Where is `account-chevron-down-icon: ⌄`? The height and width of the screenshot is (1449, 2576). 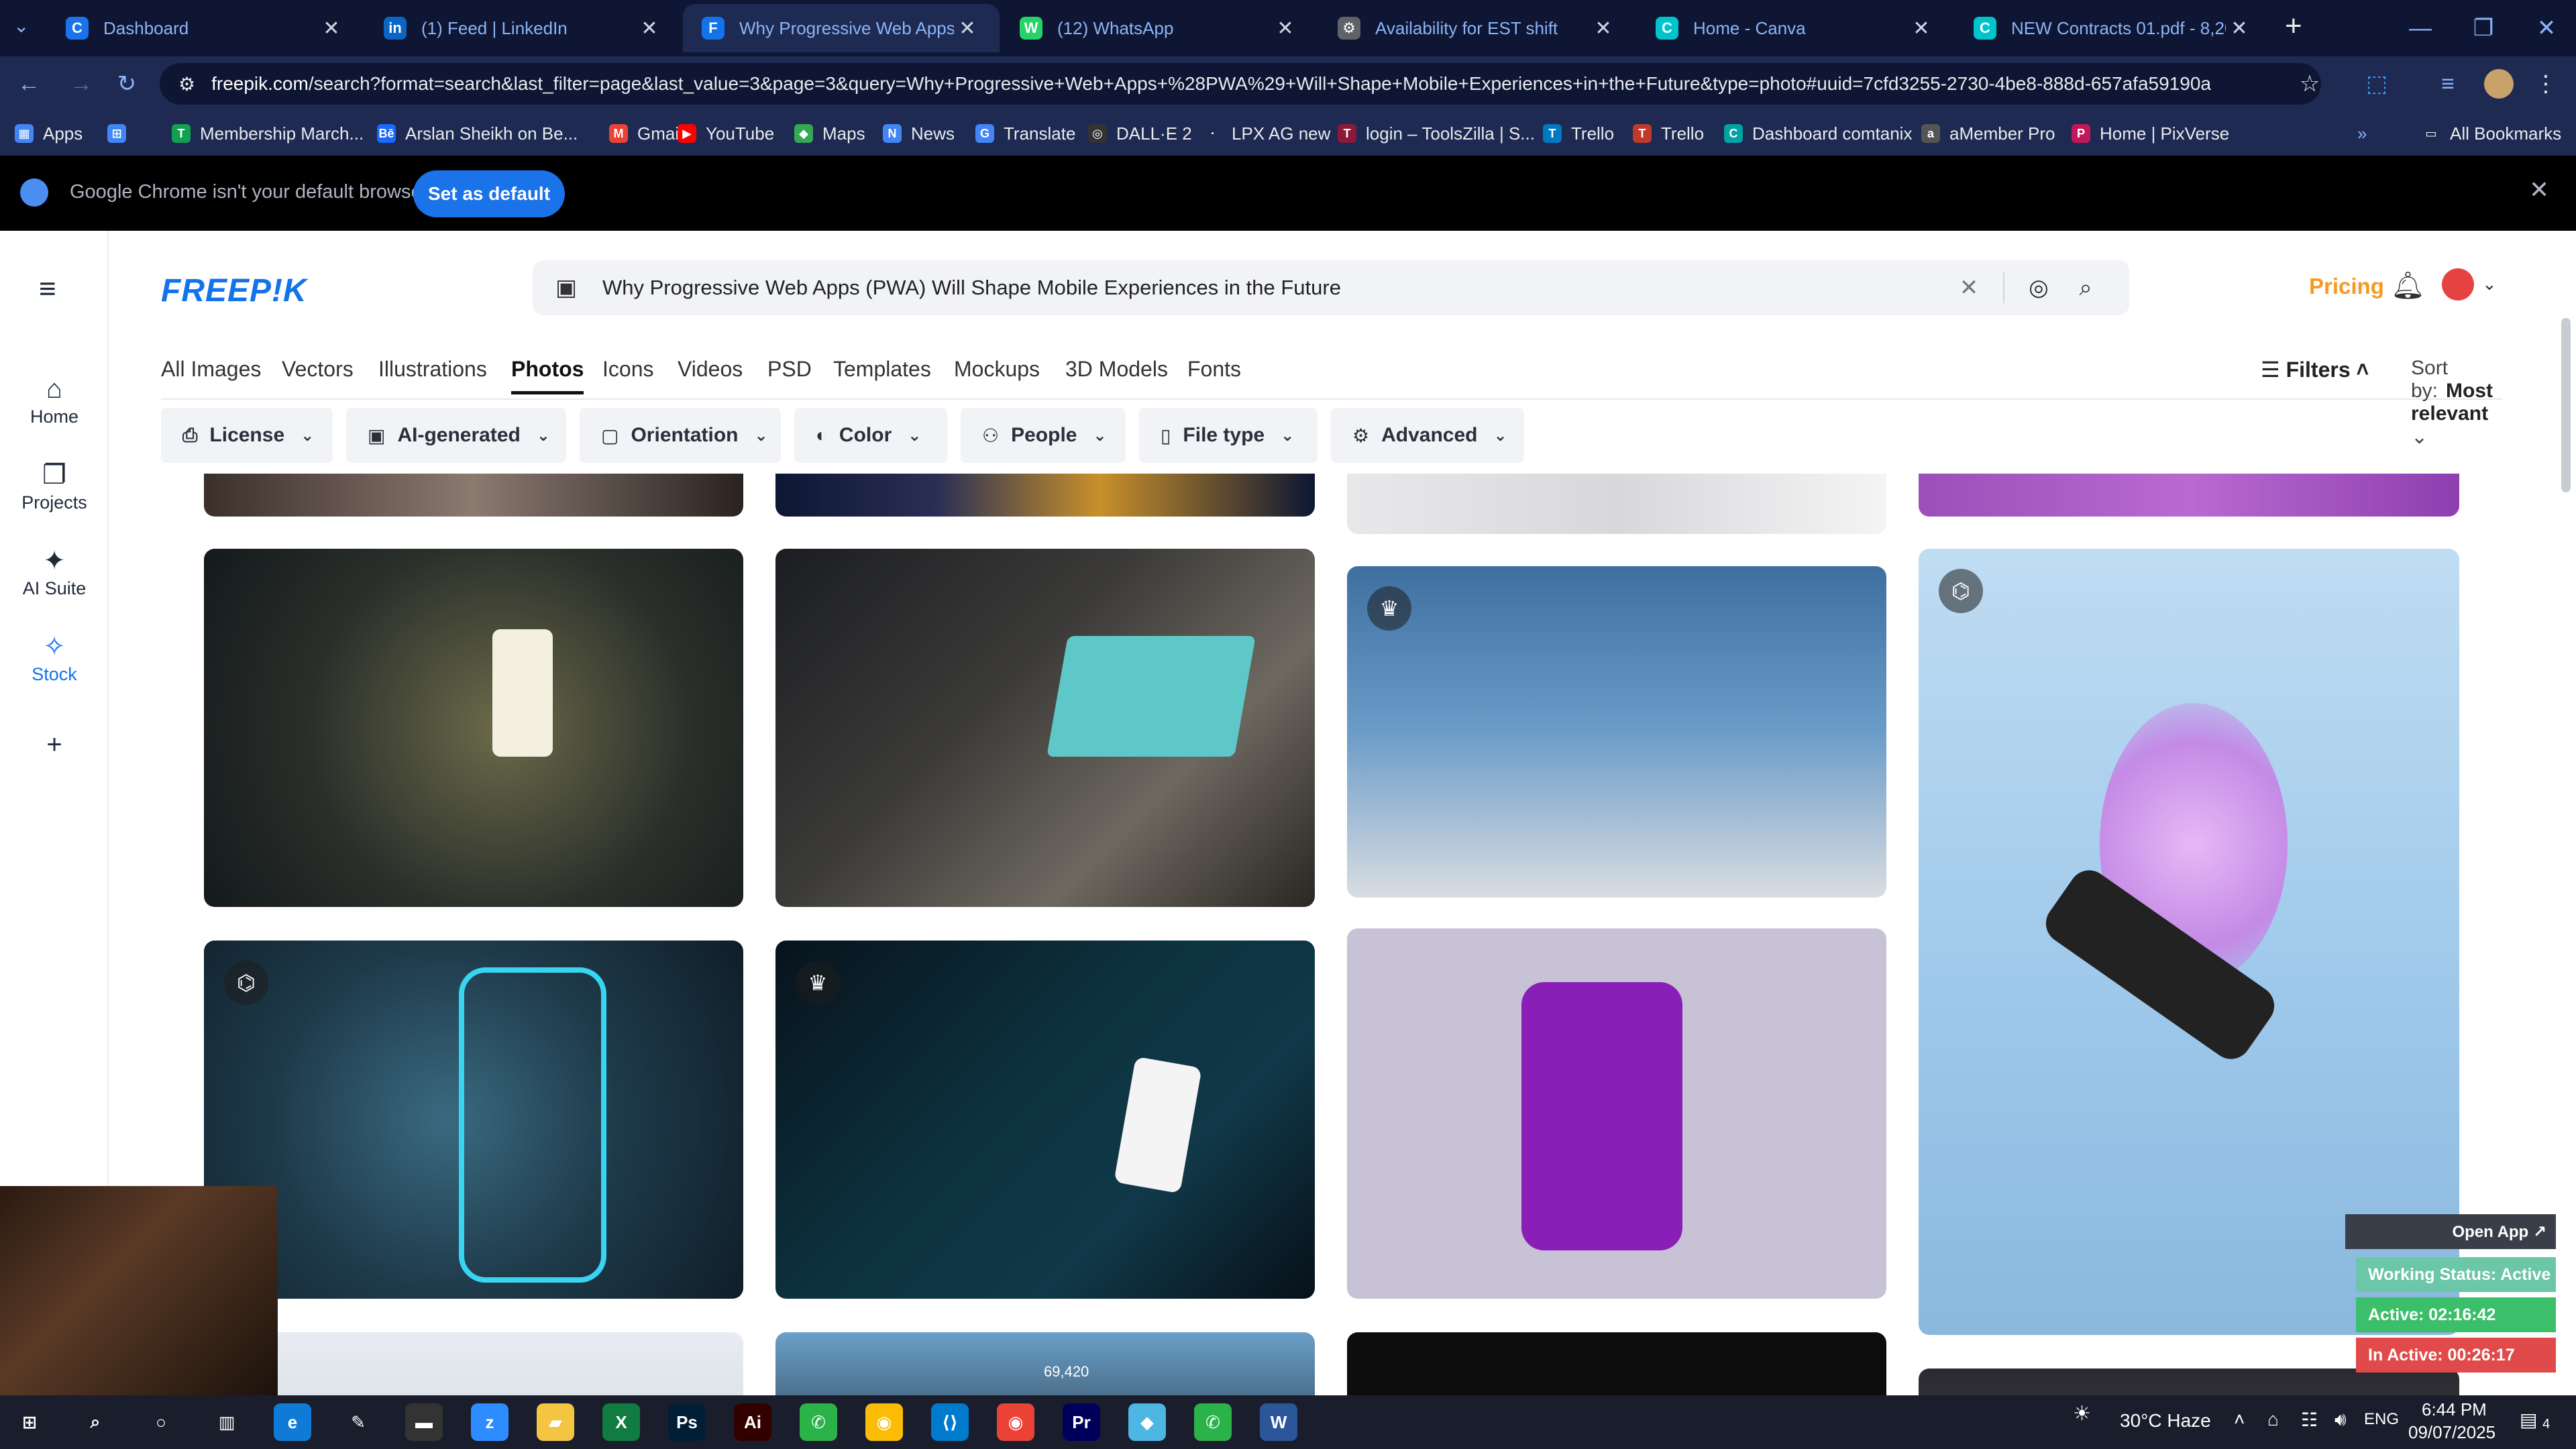
account-chevron-down-icon: ⌄ is located at coordinates (2489, 284).